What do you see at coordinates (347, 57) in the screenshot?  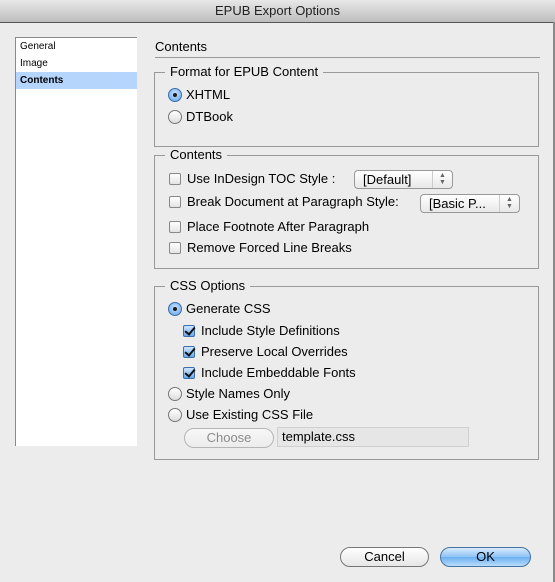 I see `title-divider` at bounding box center [347, 57].